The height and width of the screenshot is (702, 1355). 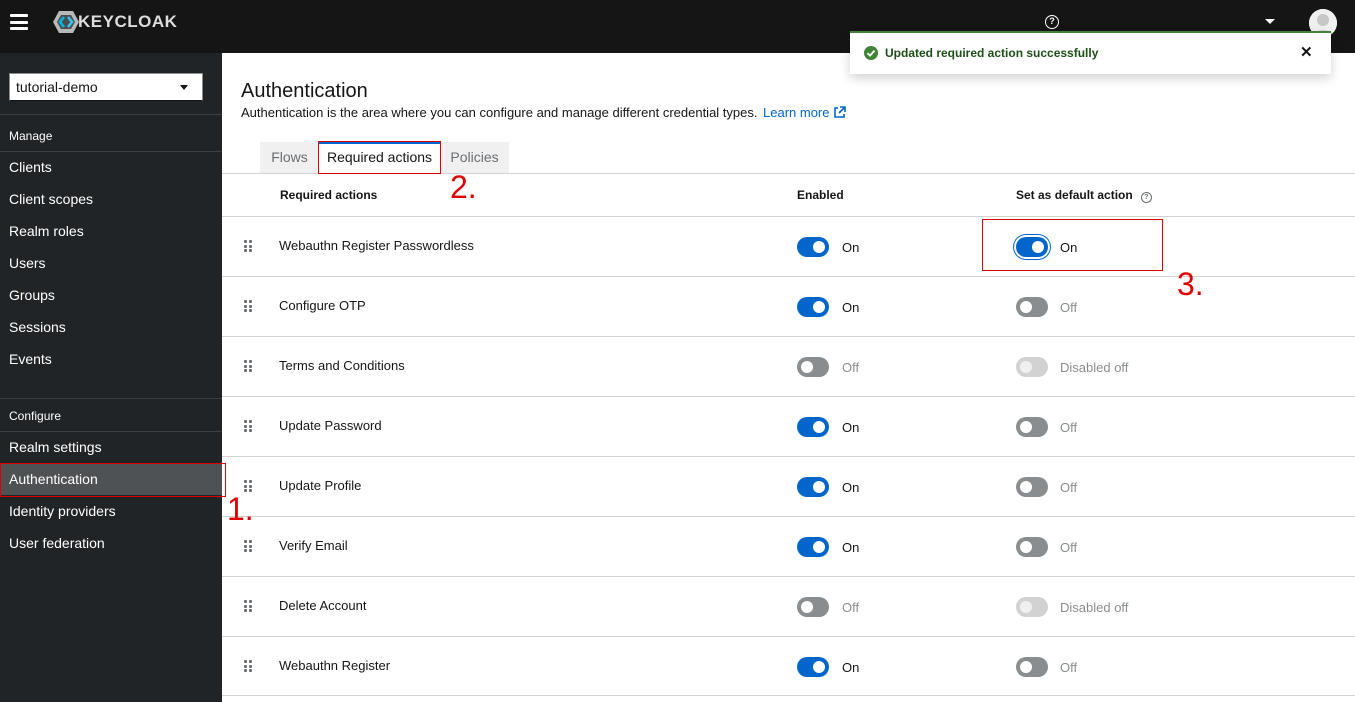 I want to click on table-row: Webauthn Register On Off, so click(x=788, y=666).